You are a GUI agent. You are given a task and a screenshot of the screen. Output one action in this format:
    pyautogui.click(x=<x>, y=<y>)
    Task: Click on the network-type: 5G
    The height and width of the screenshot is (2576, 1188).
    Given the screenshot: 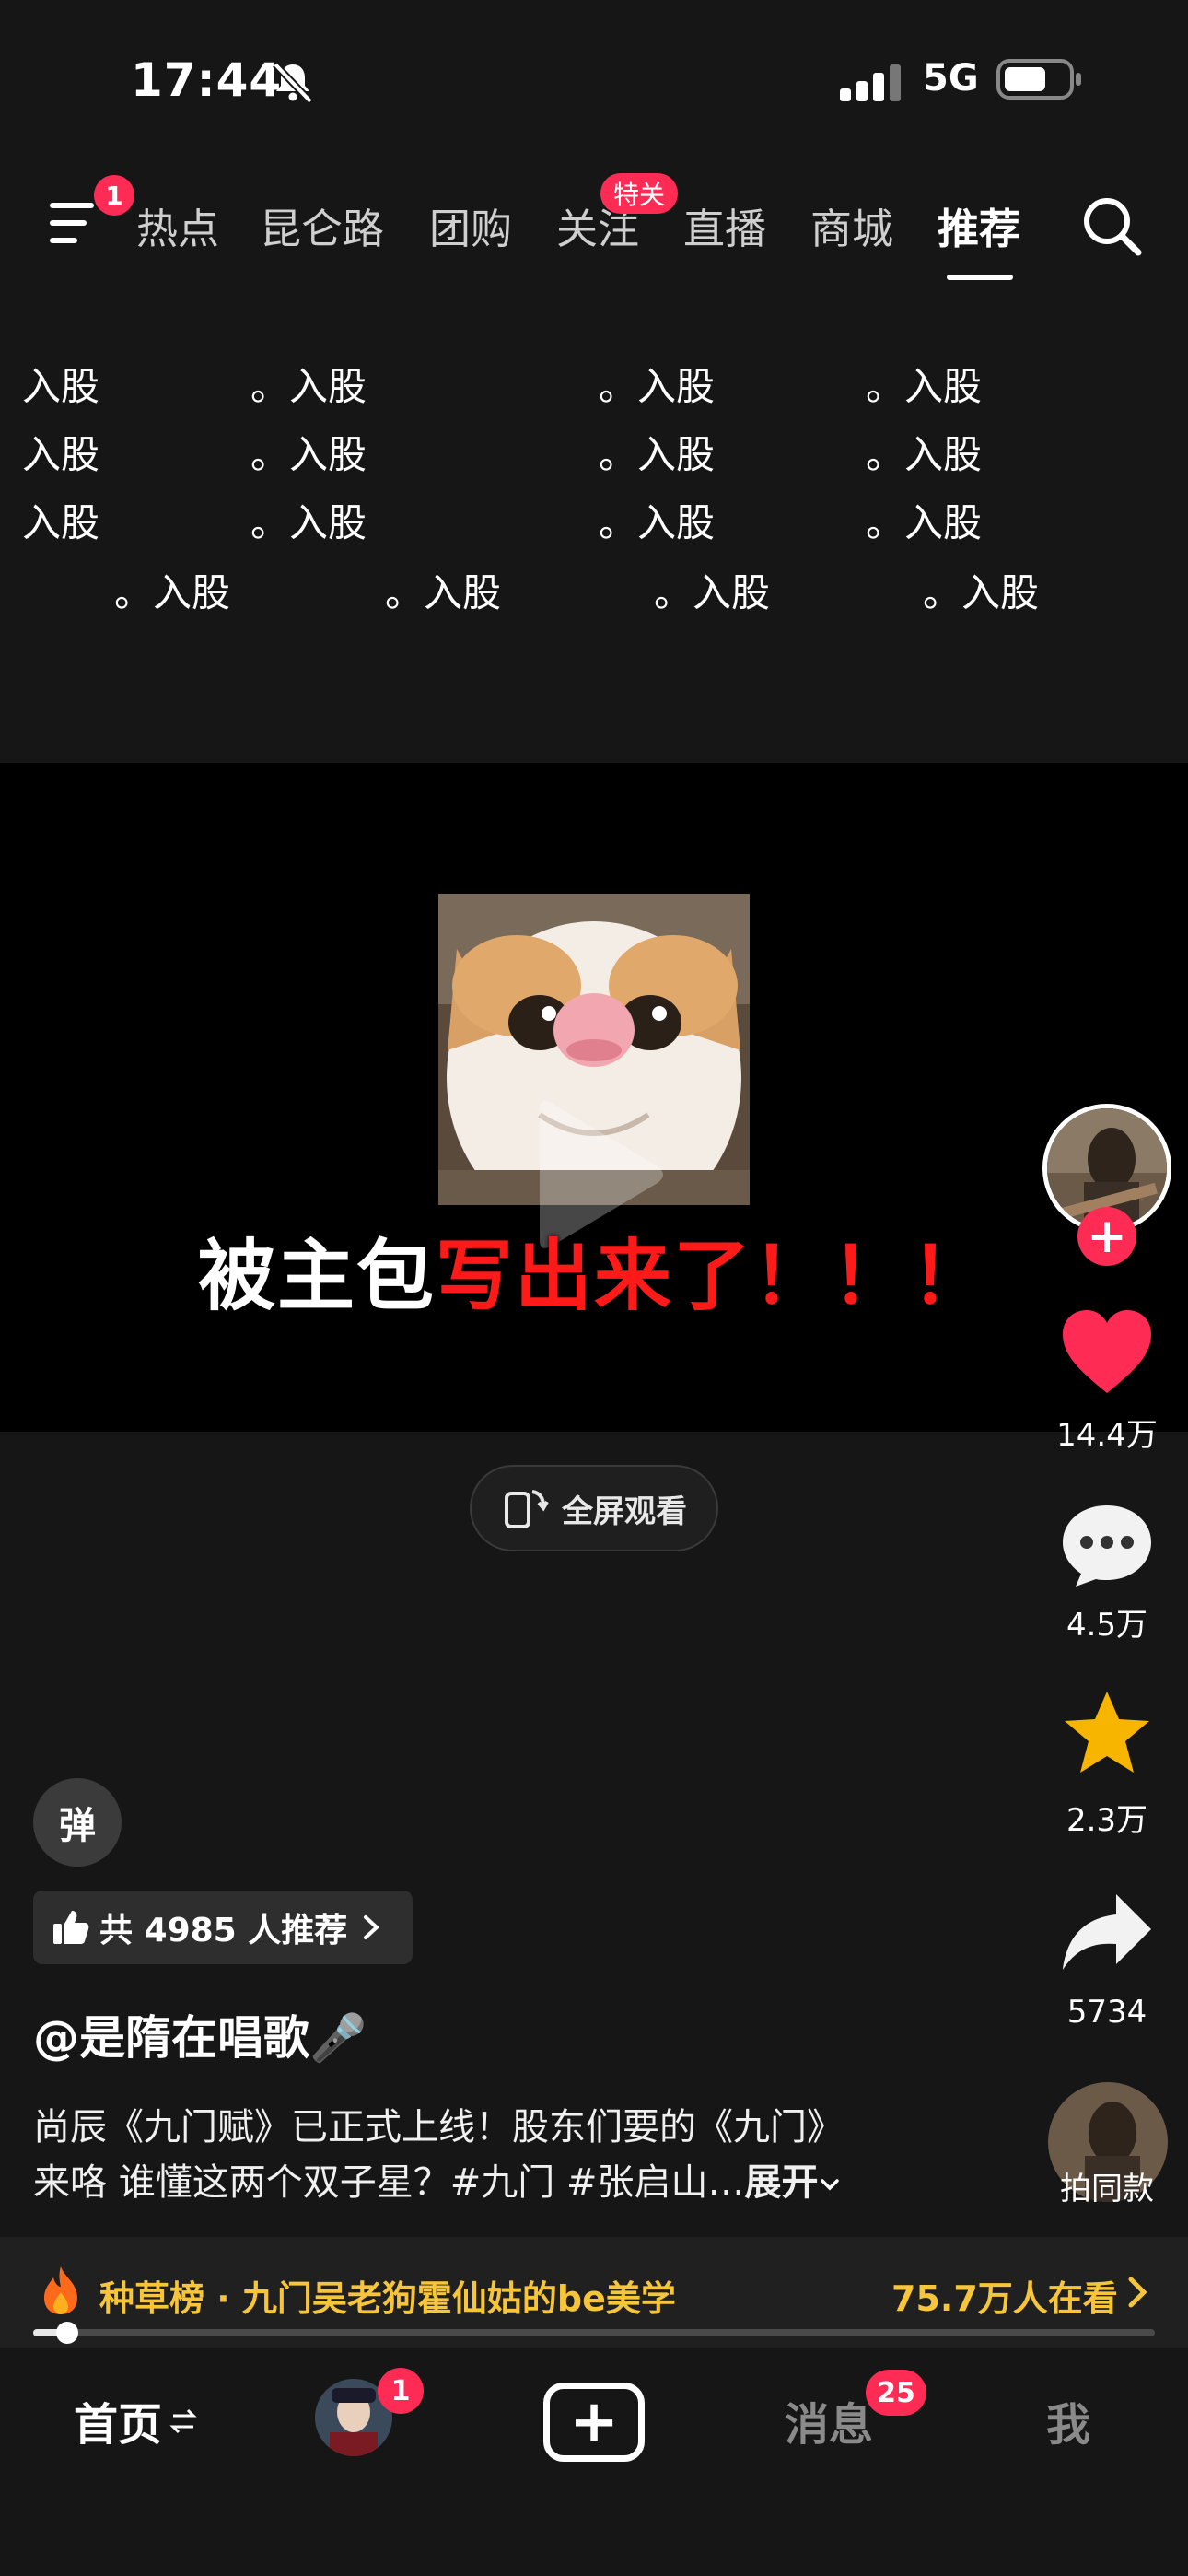 What is the action you would take?
    pyautogui.click(x=951, y=78)
    